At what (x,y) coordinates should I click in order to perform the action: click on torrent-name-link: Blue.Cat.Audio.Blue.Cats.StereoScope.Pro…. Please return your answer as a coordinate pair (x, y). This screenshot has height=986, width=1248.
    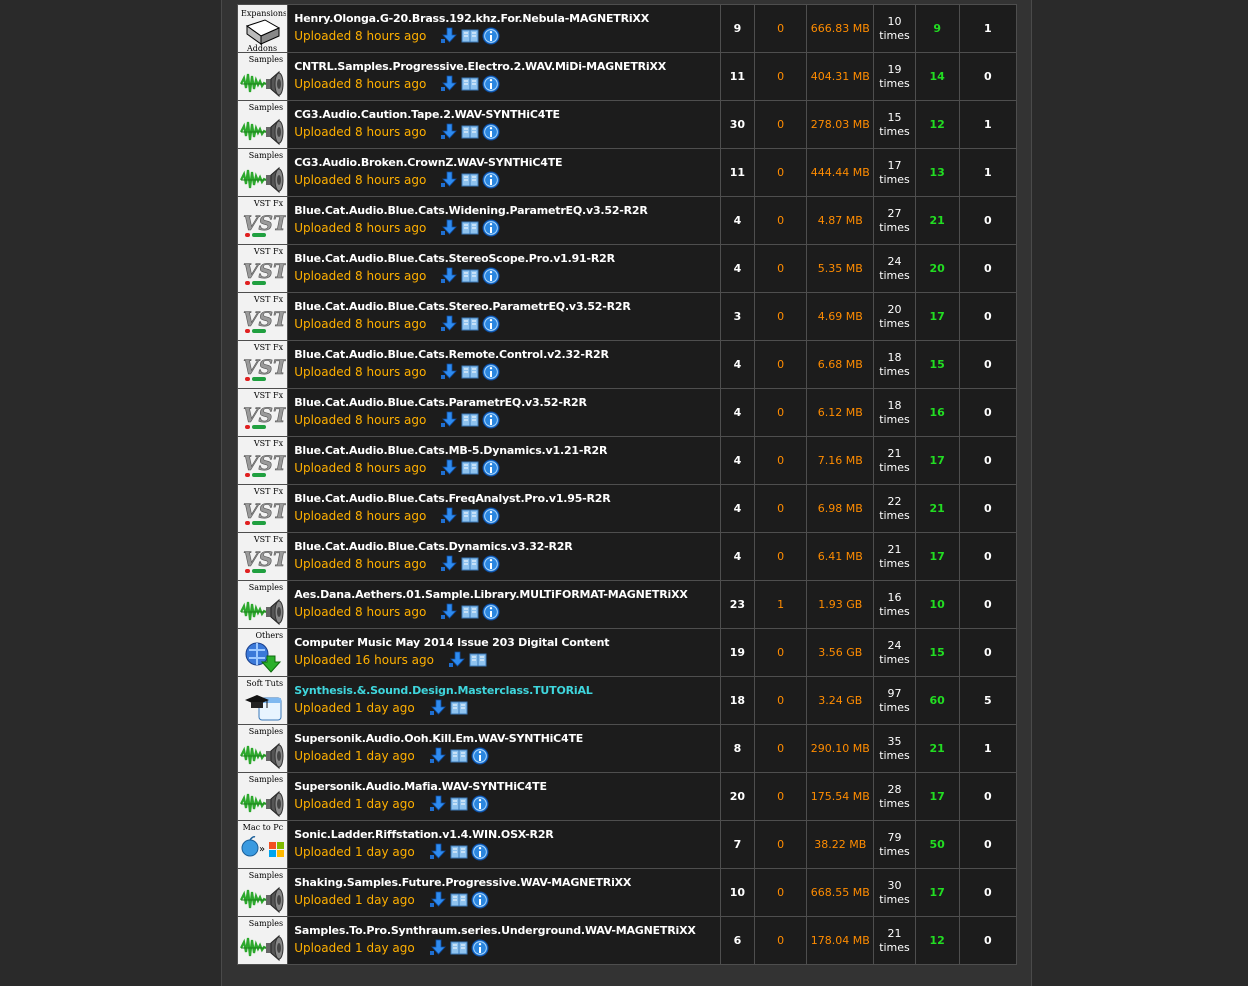
    Looking at the image, I should click on (507, 258).